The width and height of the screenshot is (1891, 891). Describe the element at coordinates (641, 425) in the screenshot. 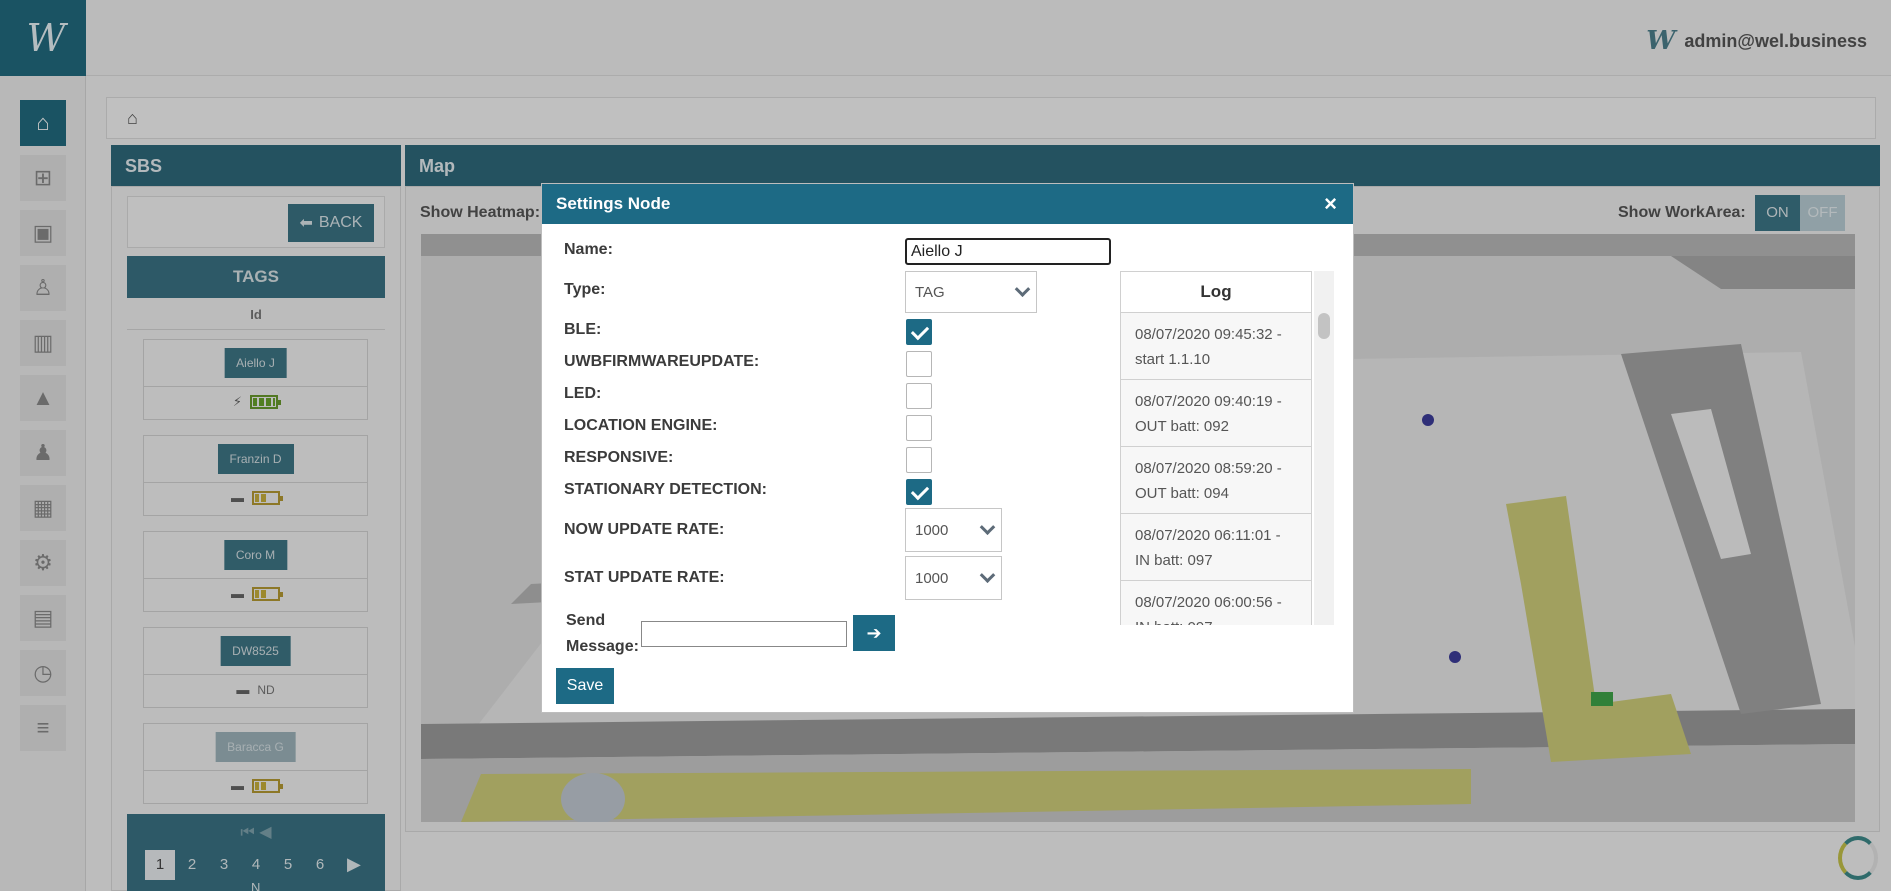

I see `location-engine-label: LOCATION ENGINE:` at that location.